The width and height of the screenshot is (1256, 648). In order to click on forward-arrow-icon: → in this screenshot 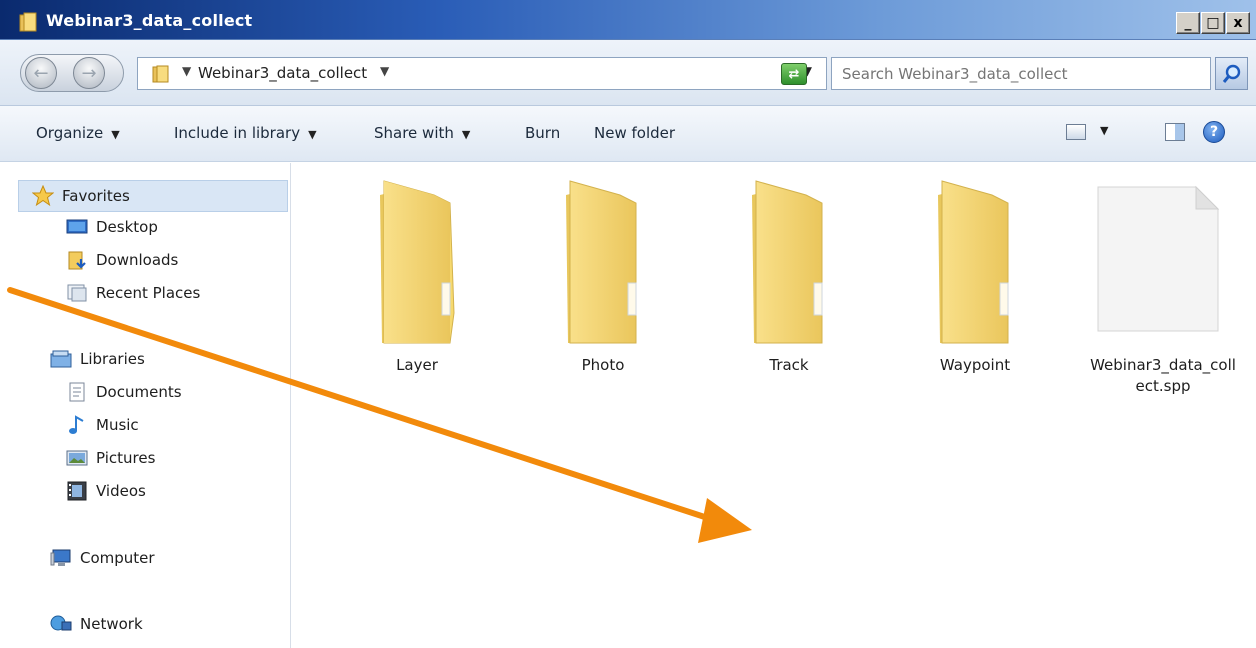, I will do `click(89, 73)`.